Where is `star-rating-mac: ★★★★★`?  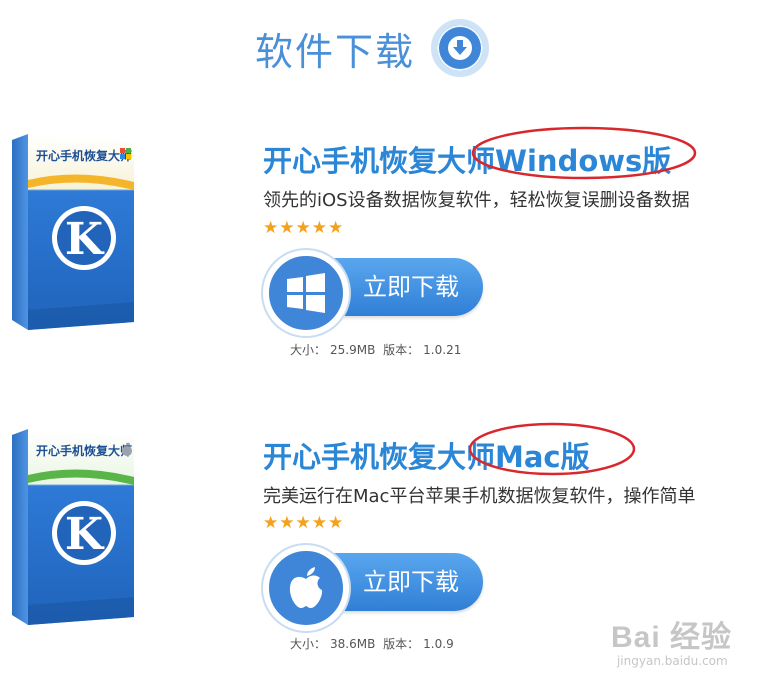
star-rating-mac: ★★★★★ is located at coordinates (304, 523).